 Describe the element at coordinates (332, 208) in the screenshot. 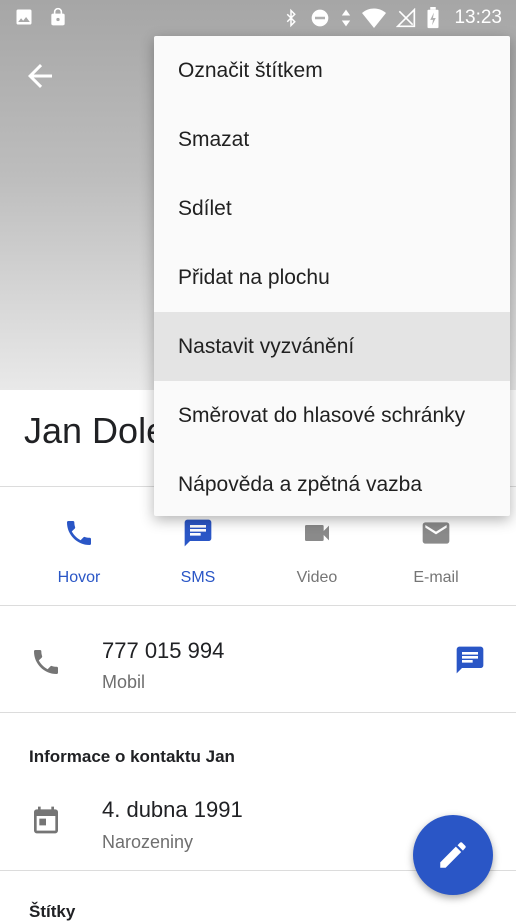

I see `menu-item-share: Sdílet` at that location.